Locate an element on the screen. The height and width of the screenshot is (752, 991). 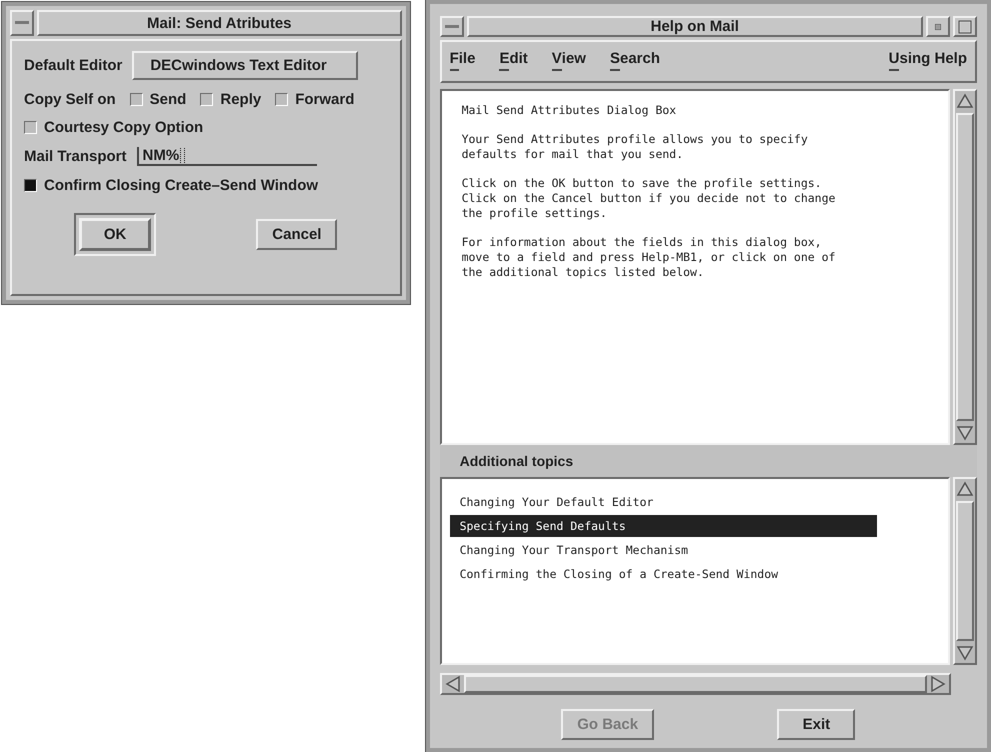
cancel-button: Cancel is located at coordinates (297, 234).